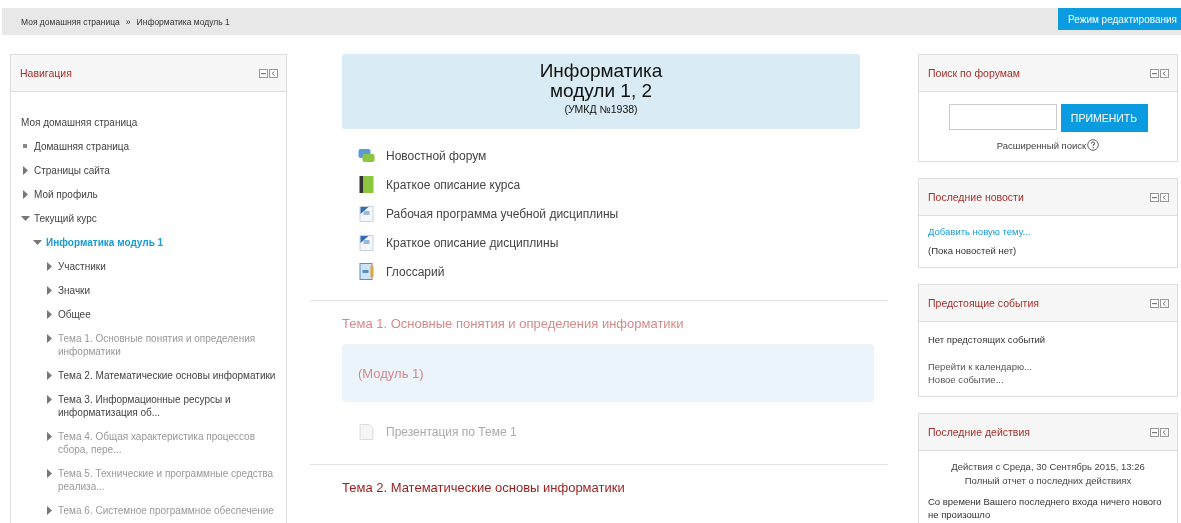 This screenshot has width=1181, height=523. What do you see at coordinates (183, 21) in the screenshot?
I see `breadcrumb-link: Информатика модуль 1` at bounding box center [183, 21].